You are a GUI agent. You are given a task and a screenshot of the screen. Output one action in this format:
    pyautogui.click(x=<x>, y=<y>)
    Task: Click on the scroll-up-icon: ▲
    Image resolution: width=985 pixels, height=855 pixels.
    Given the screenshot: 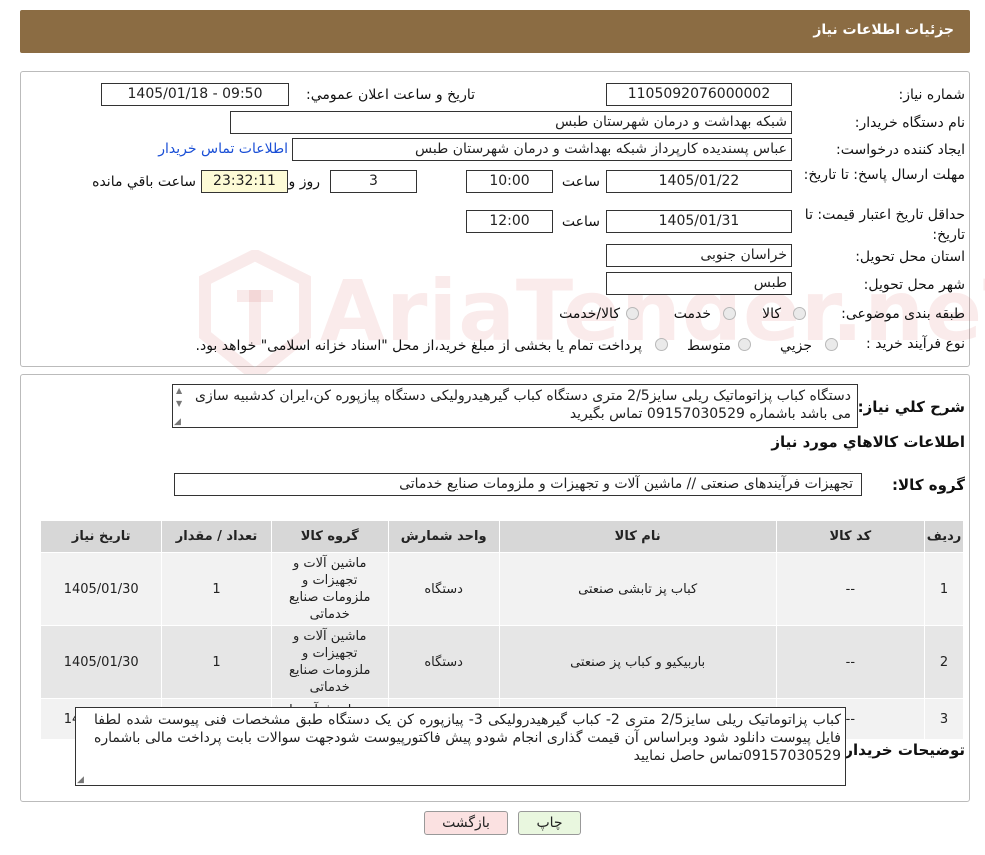 What is the action you would take?
    pyautogui.click(x=179, y=390)
    